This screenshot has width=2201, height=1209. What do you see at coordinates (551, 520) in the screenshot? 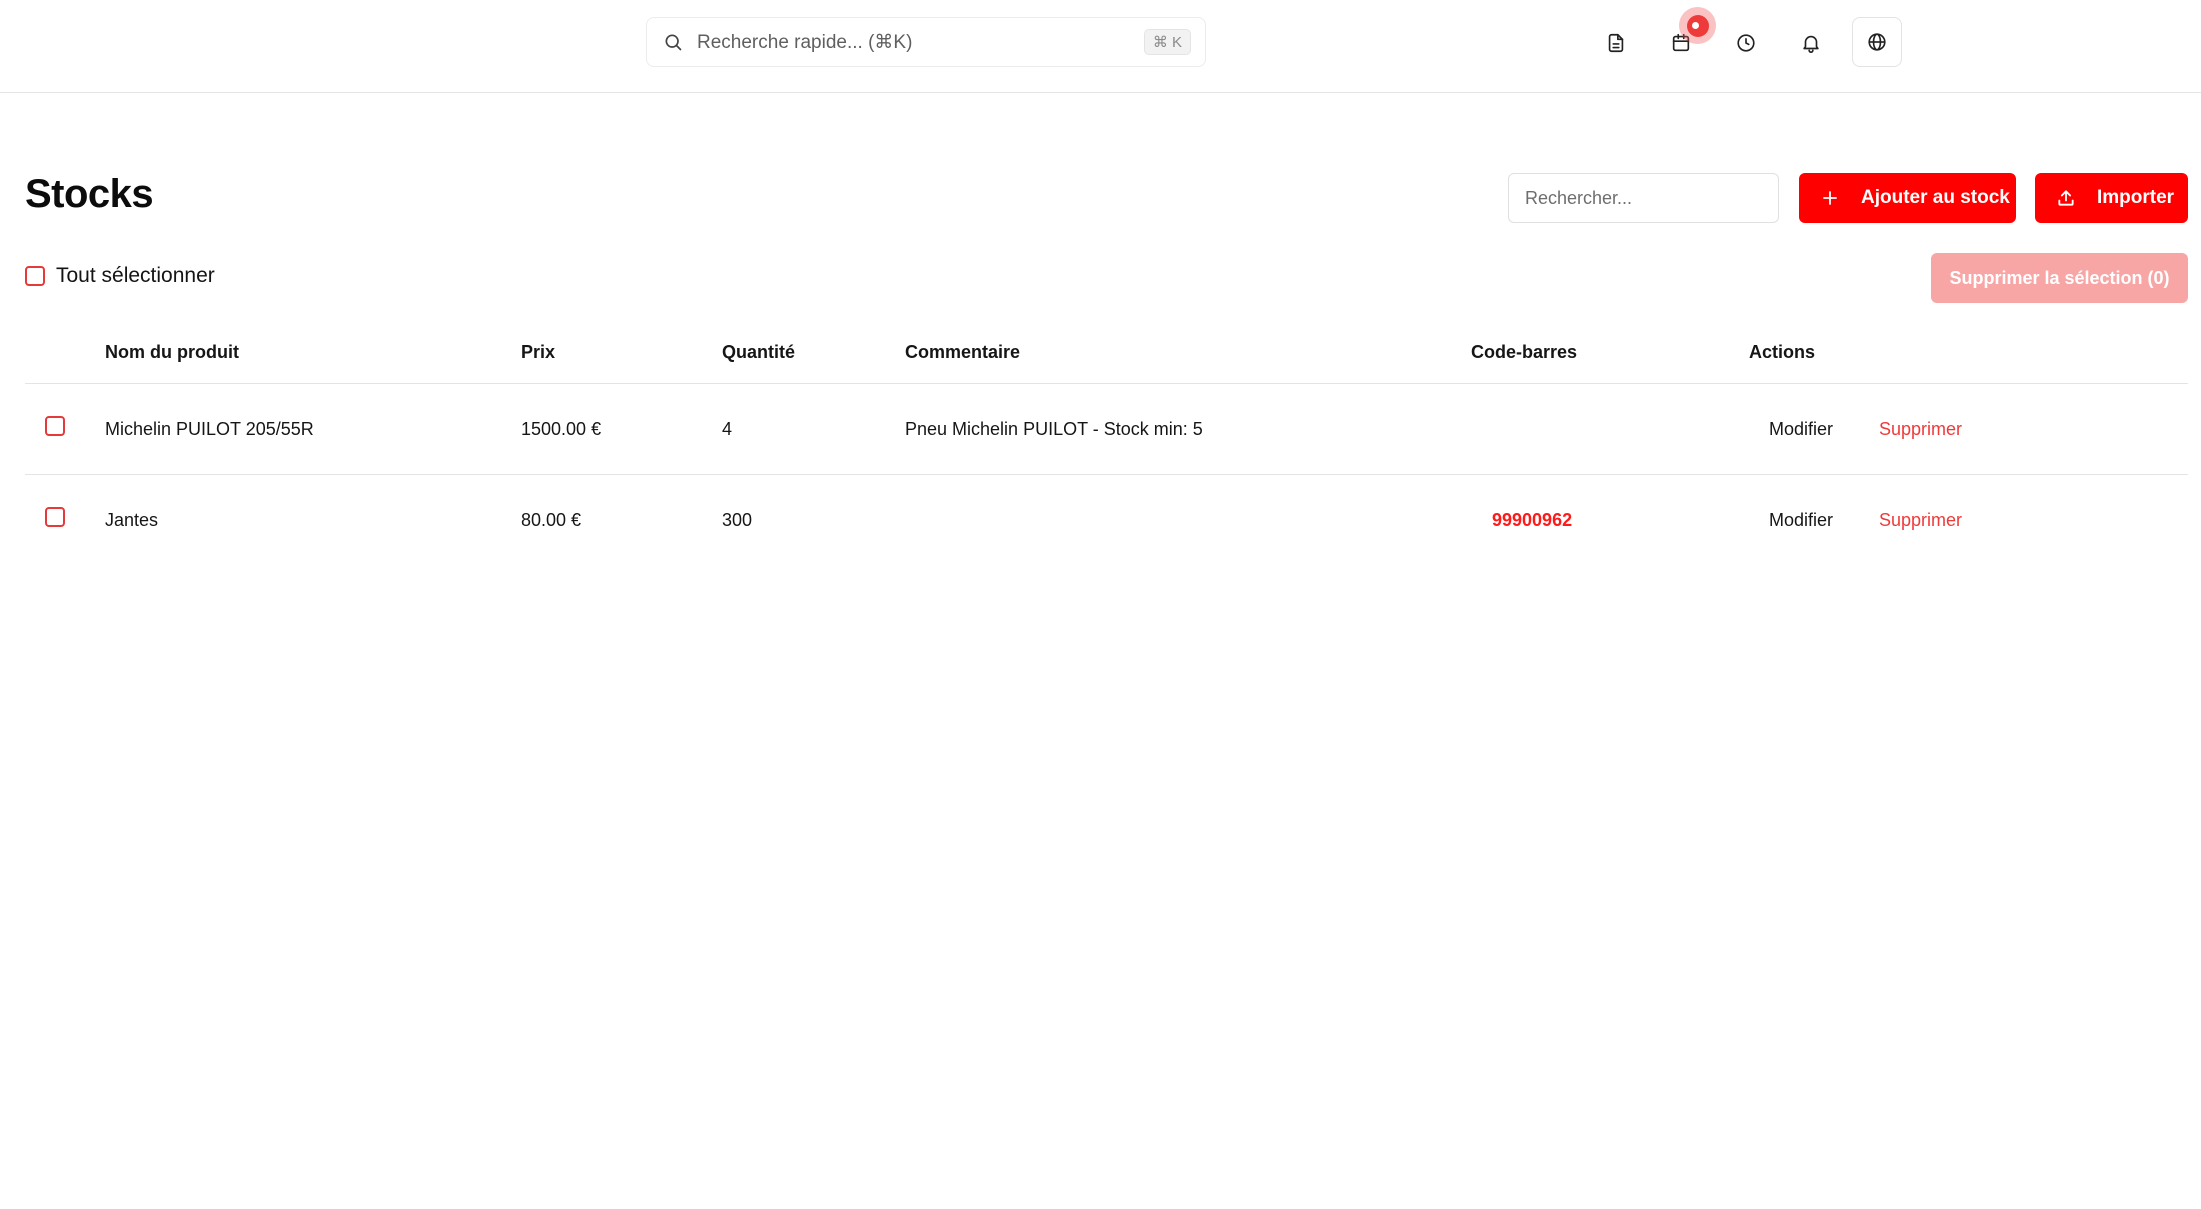
I see `cell-price: 80.00 €` at bounding box center [551, 520].